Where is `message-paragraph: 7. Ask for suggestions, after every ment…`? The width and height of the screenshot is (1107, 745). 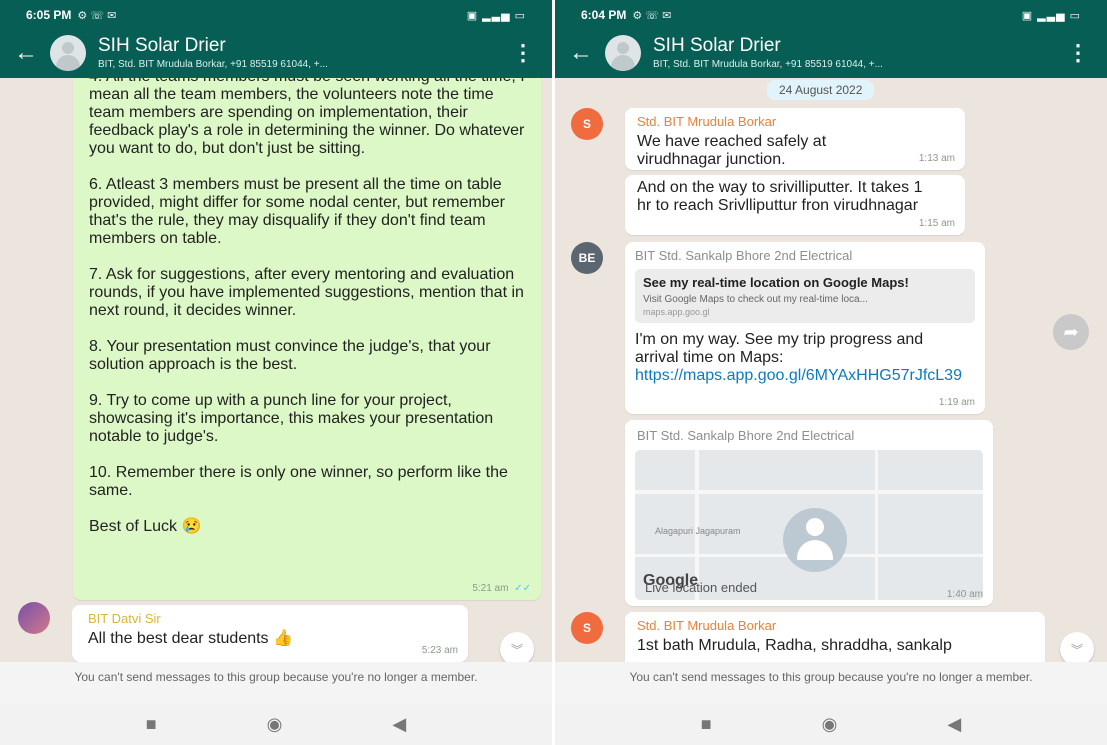
message-paragraph: 7. Ask for suggestions, after every ment… is located at coordinates (306, 292).